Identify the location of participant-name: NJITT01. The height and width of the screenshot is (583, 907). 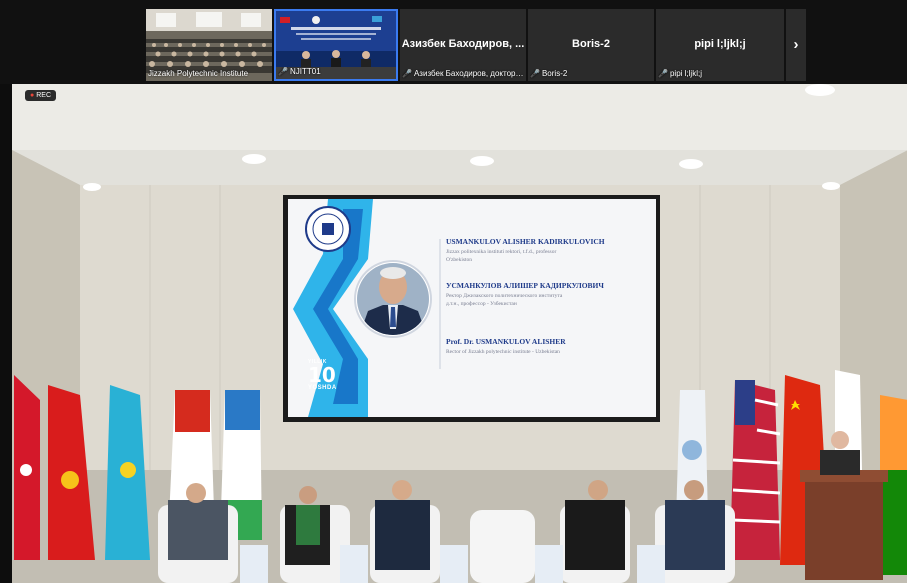
(305, 71).